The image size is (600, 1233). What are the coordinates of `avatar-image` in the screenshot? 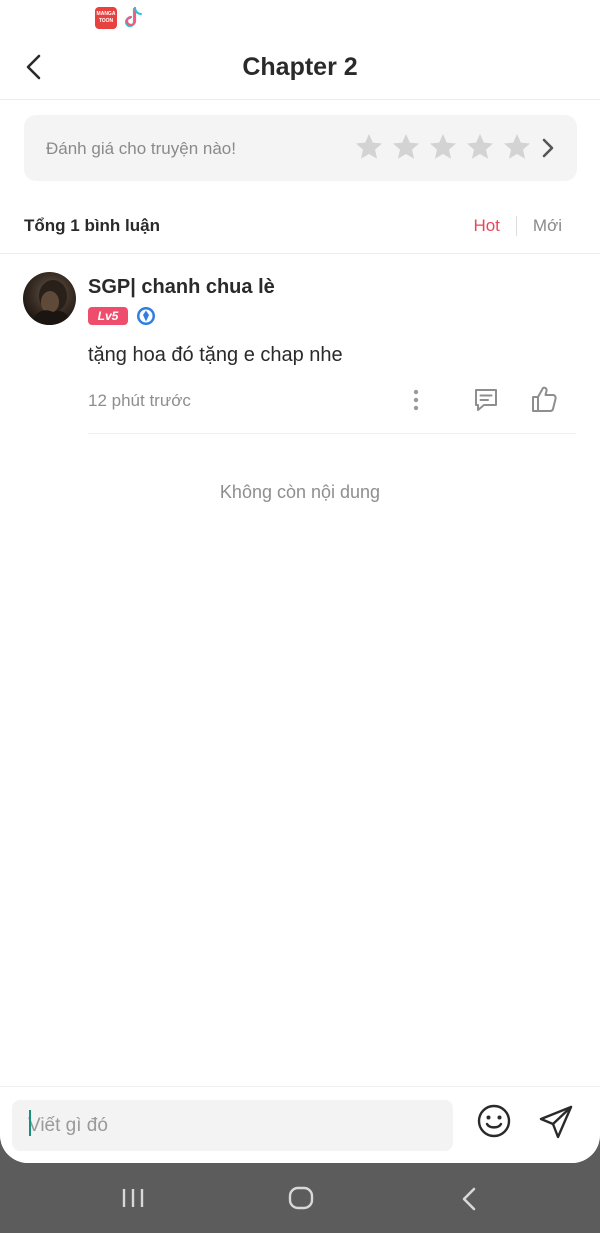 It's located at (52, 302).